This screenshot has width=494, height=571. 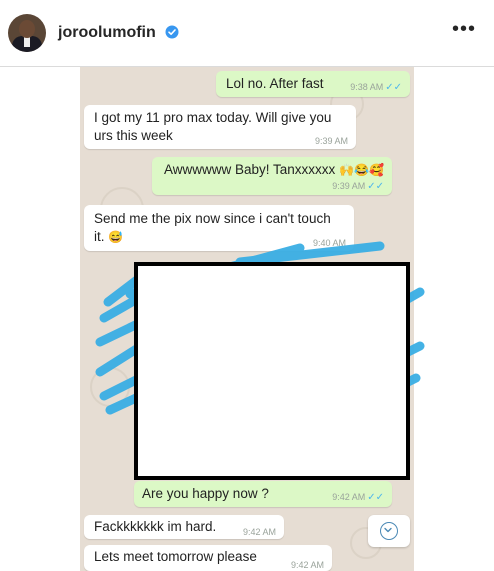 I want to click on scroll-down-icon, so click(x=389, y=531).